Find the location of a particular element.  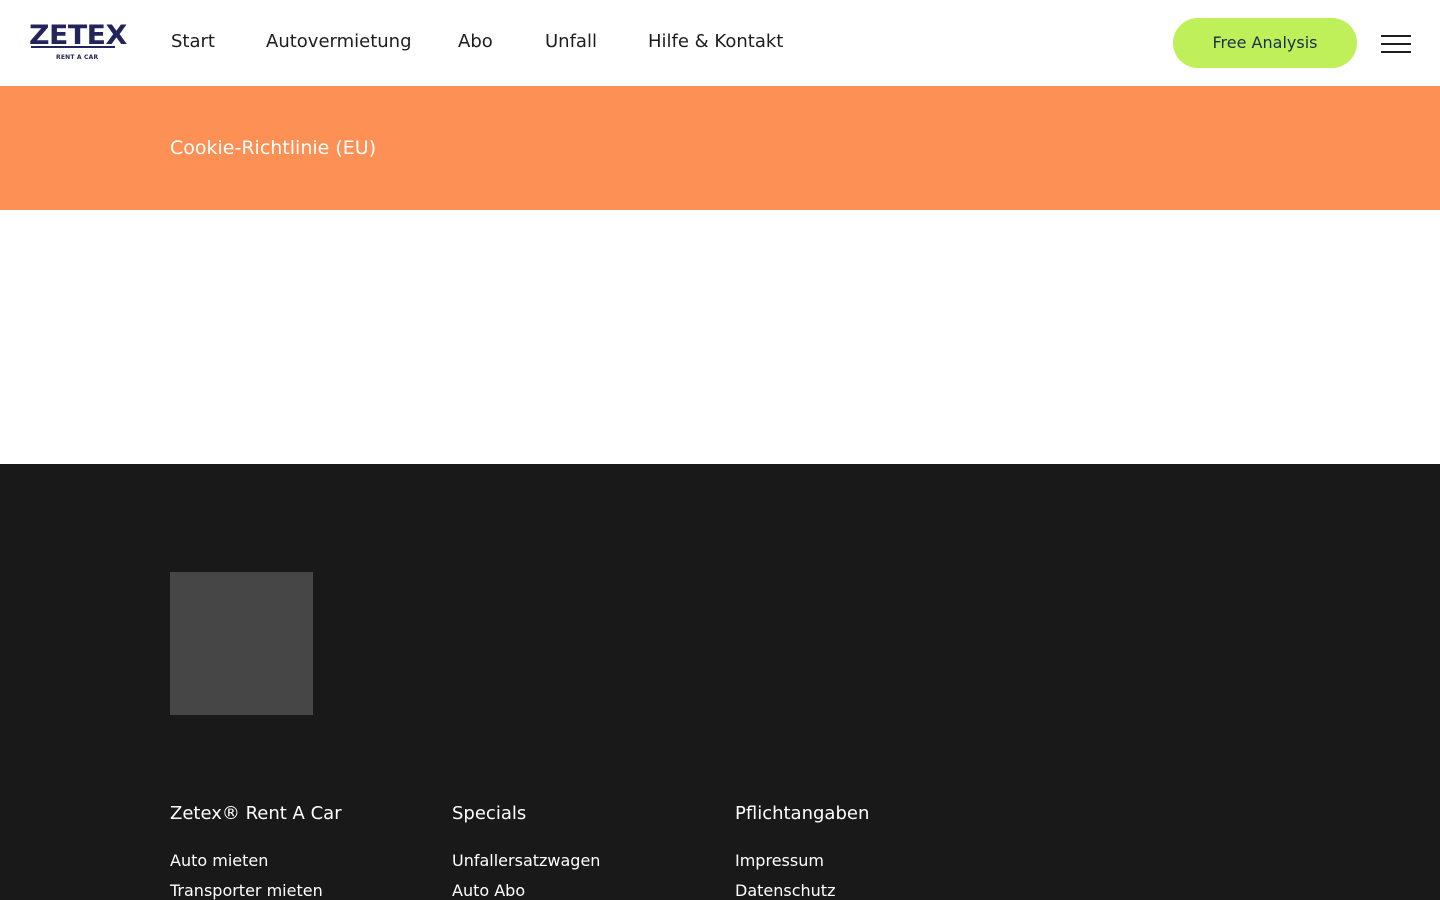

logo-stripe is located at coordinates (73, 47).